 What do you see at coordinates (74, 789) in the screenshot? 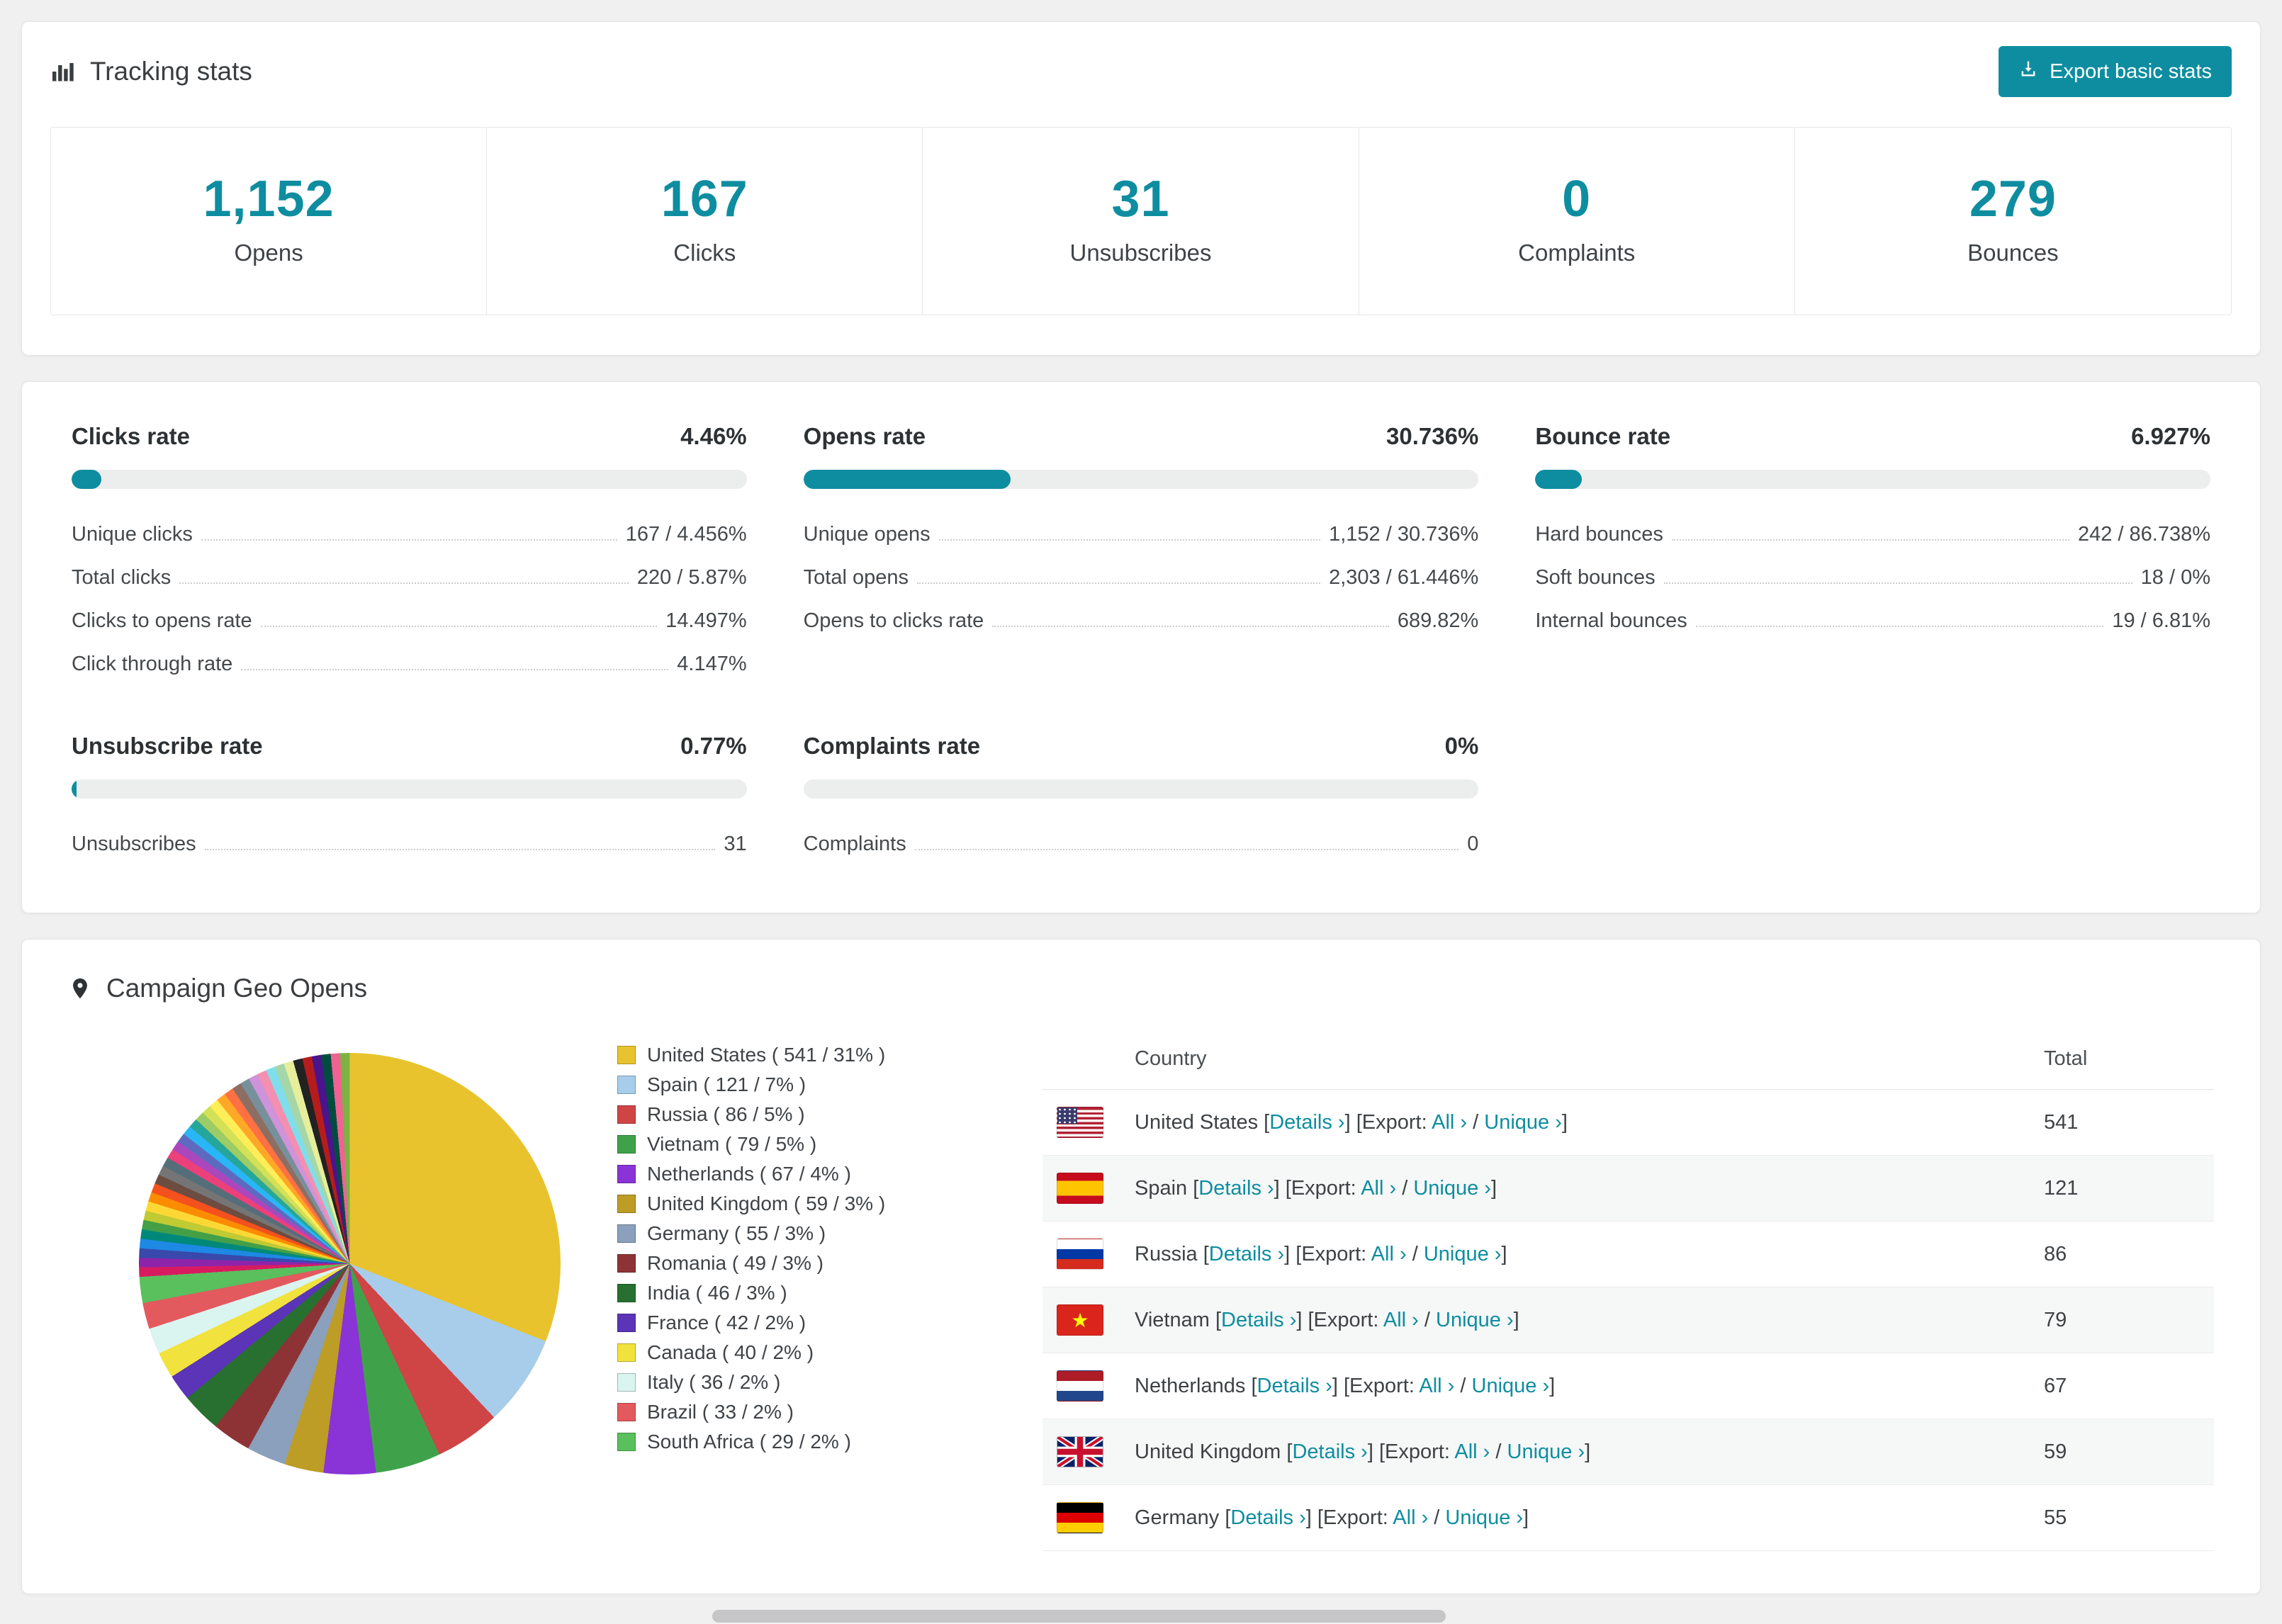
I see `unsubscribe-rate-progress-fill` at bounding box center [74, 789].